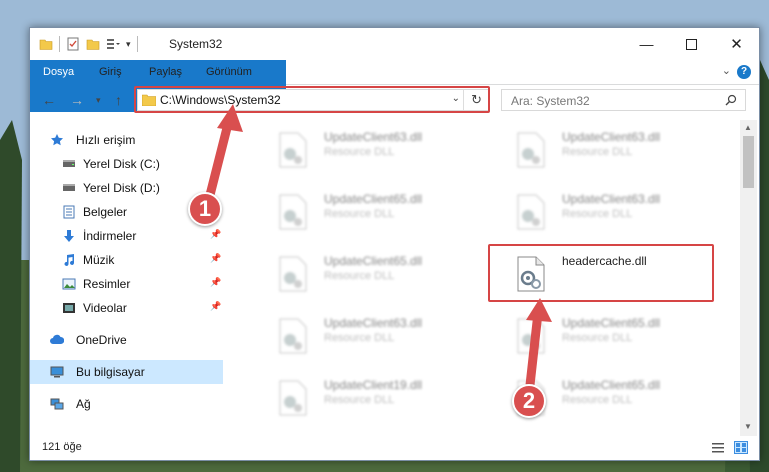  I want to click on forward-arrow-icon: →, so click(77, 100).